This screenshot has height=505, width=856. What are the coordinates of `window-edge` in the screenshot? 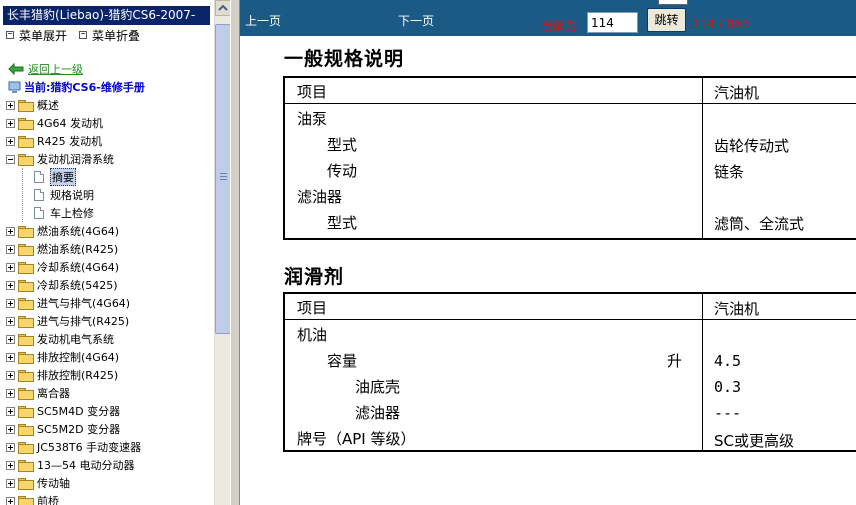 It's located at (673, 2).